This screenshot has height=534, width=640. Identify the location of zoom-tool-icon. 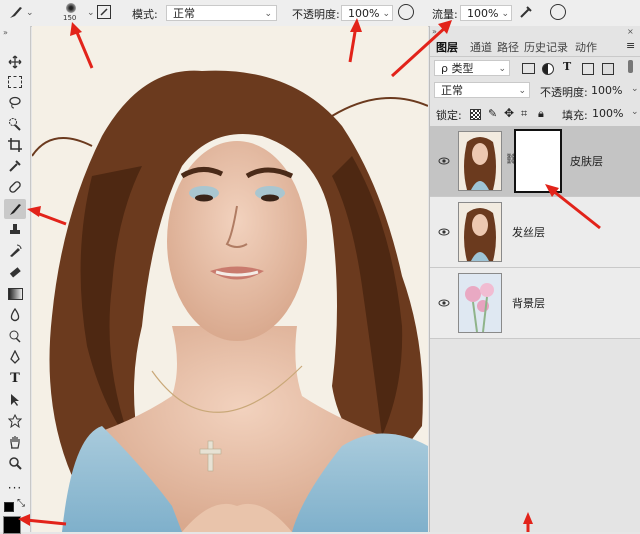
(15, 463).